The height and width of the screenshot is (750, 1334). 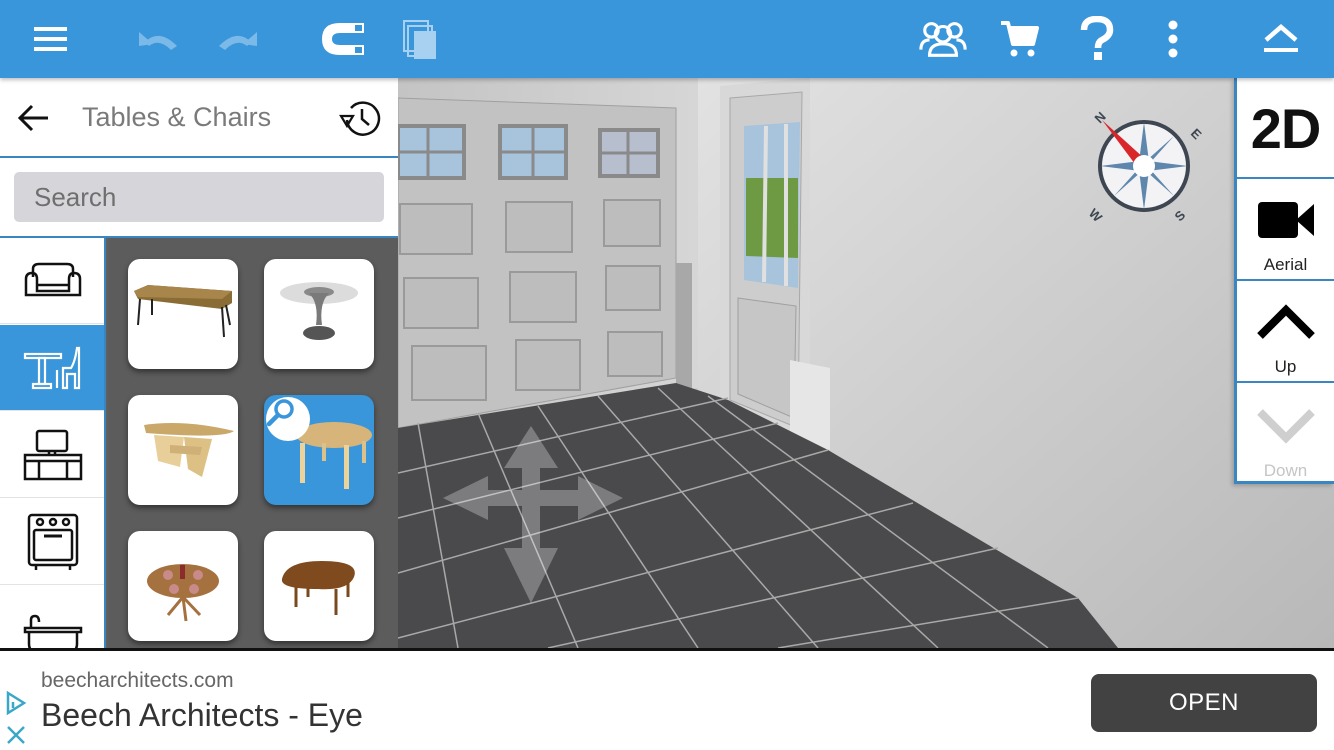 I want to click on help-icon, so click(x=1097, y=38).